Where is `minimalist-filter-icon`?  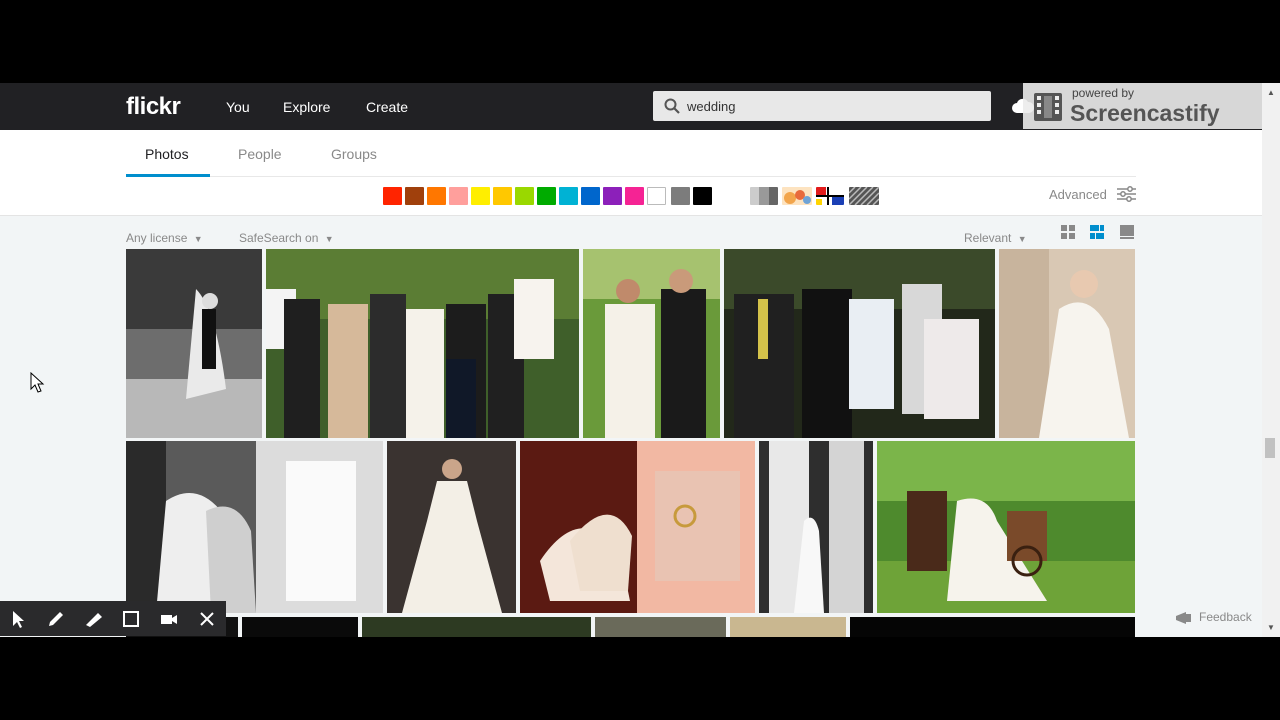
minimalist-filter-icon is located at coordinates (830, 196).